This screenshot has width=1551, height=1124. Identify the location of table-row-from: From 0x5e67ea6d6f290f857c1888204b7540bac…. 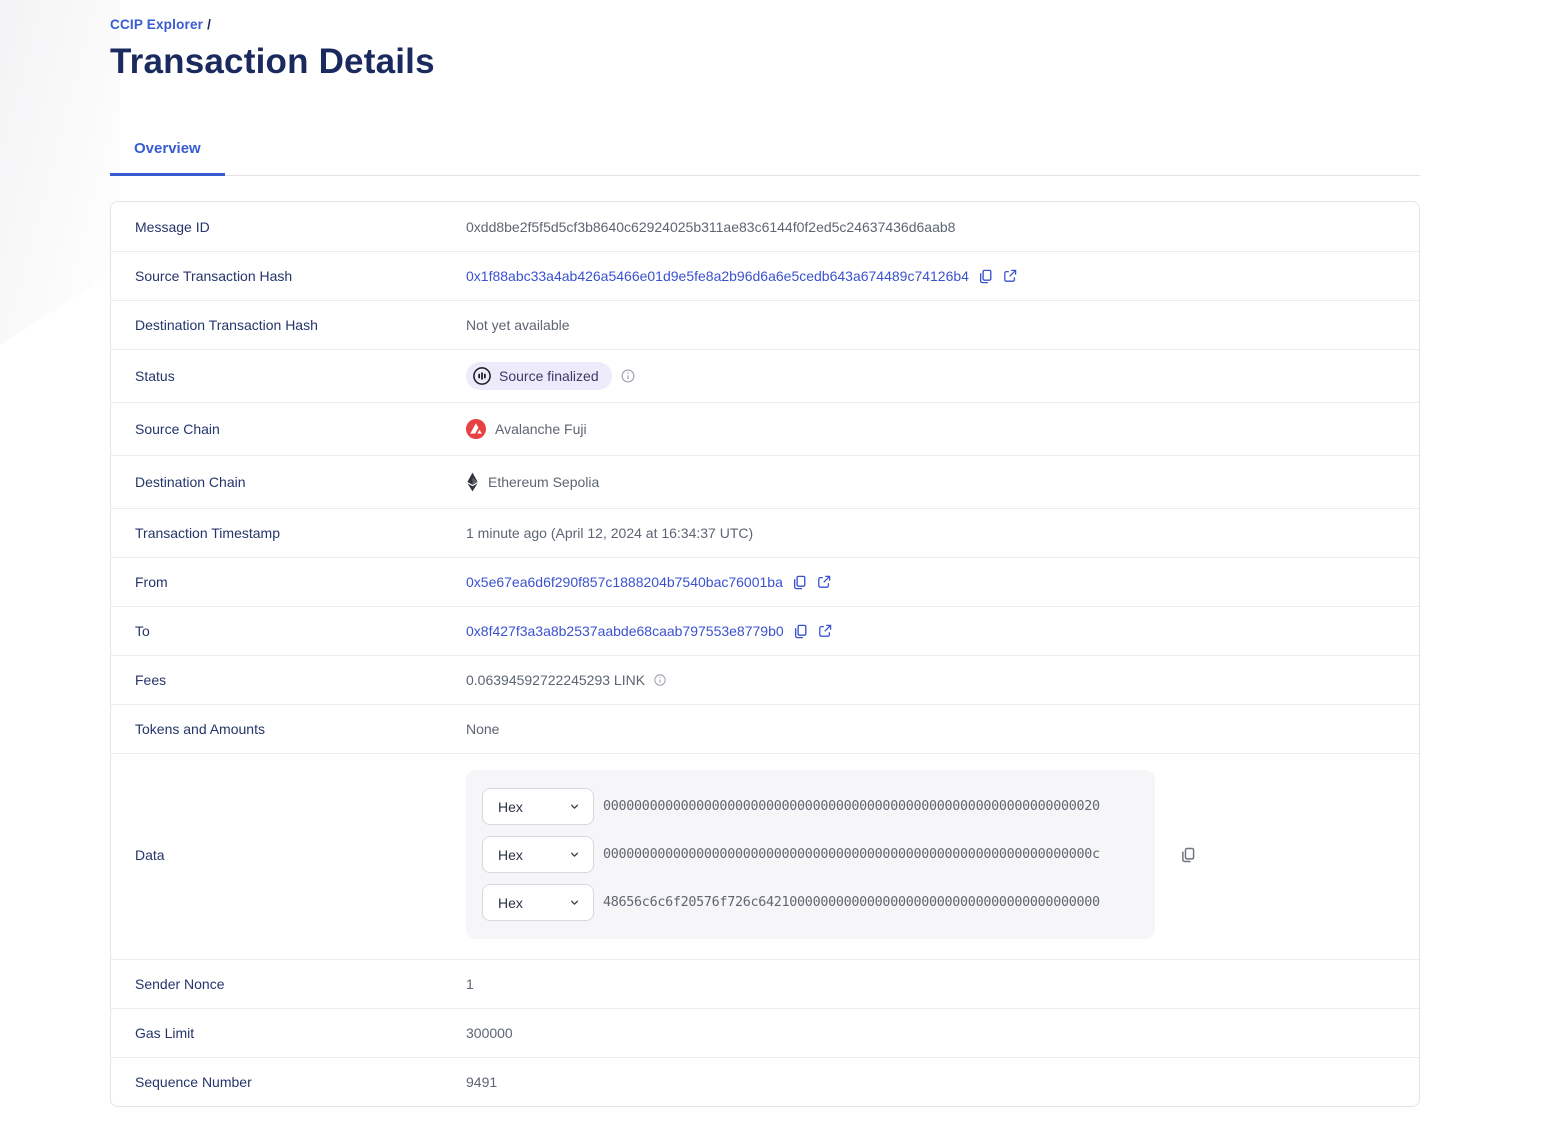
(765, 581).